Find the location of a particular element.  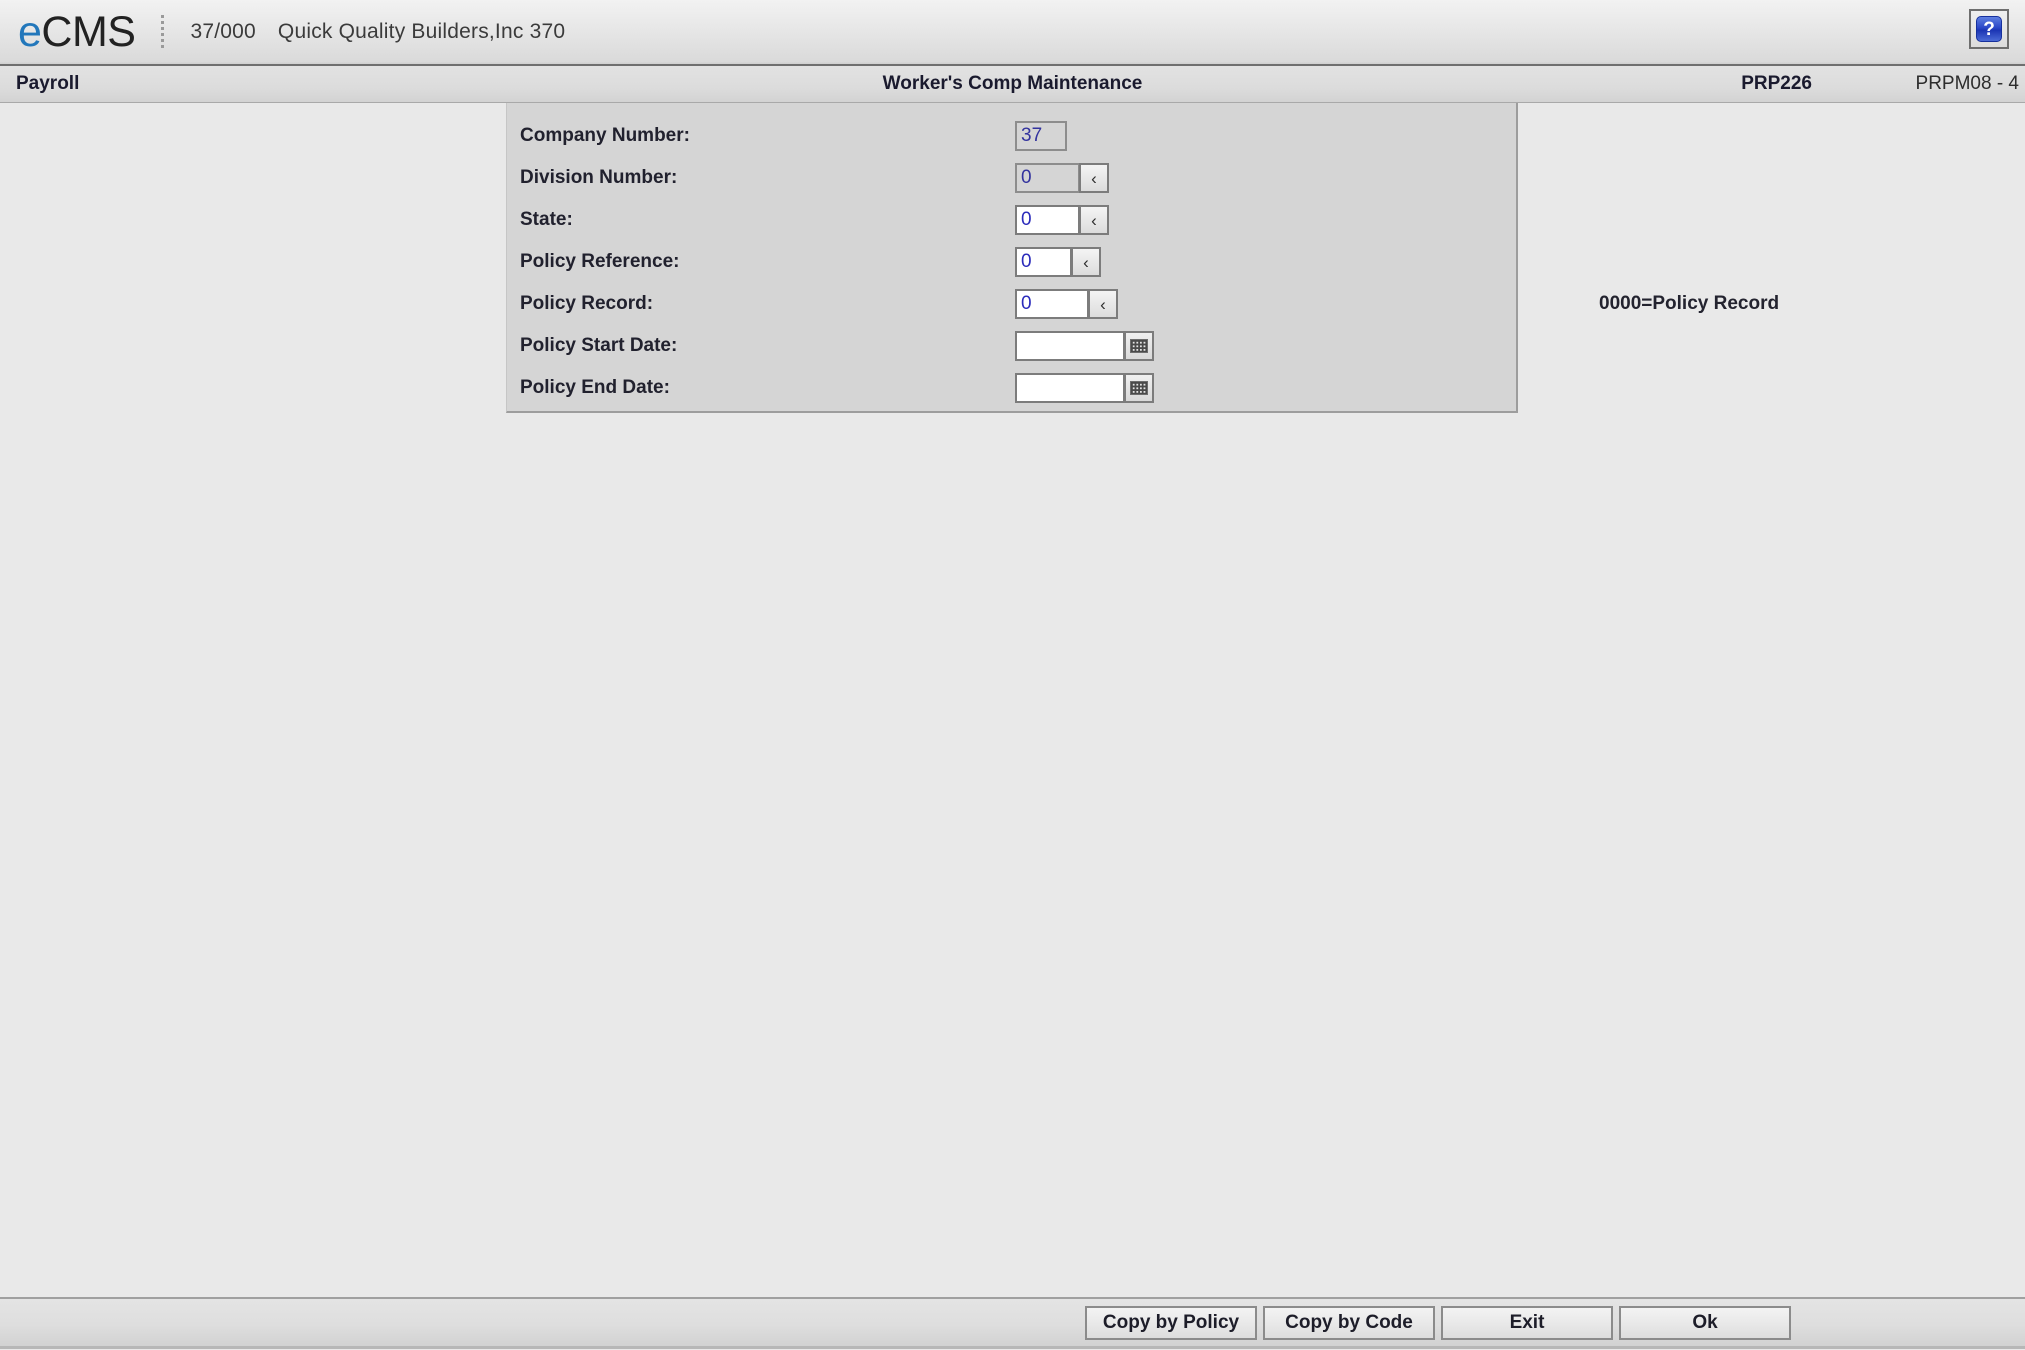

field-row: Policy Start Date: is located at coordinates (1011, 346).